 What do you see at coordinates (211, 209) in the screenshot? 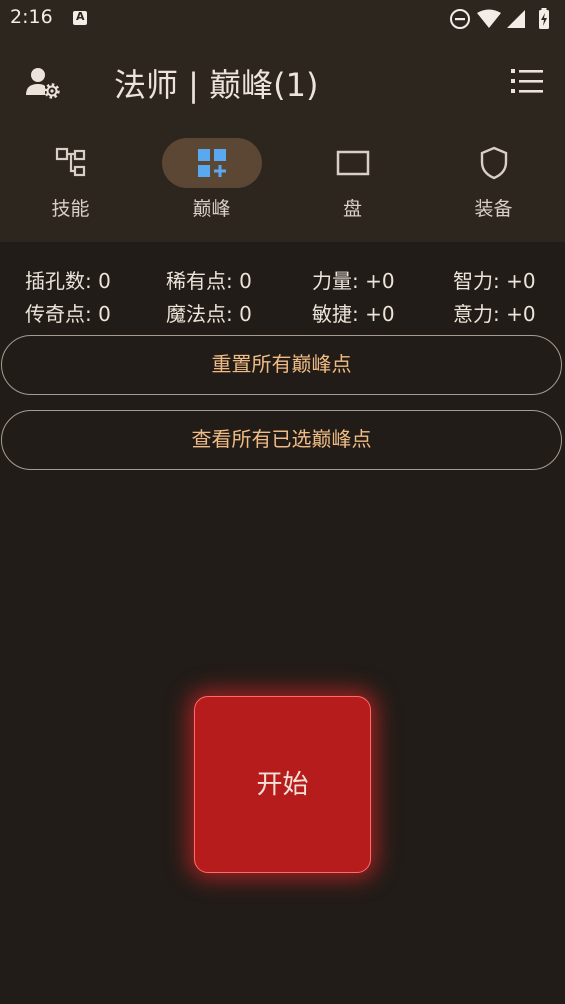
I see `tab-label: 巅峰` at bounding box center [211, 209].